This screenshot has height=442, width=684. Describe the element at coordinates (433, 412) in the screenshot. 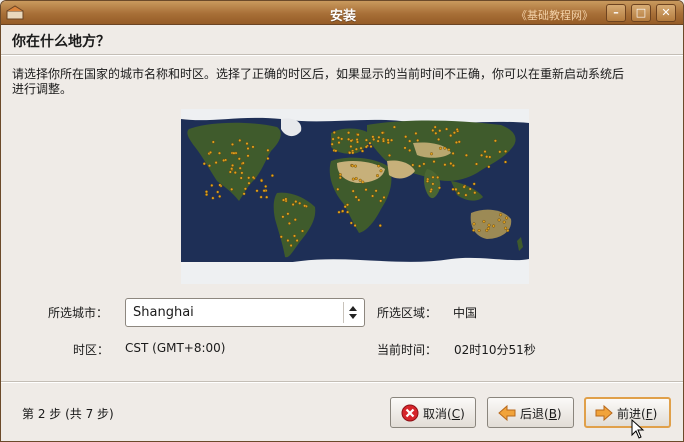

I see `cancel-button: 取消(C)` at that location.